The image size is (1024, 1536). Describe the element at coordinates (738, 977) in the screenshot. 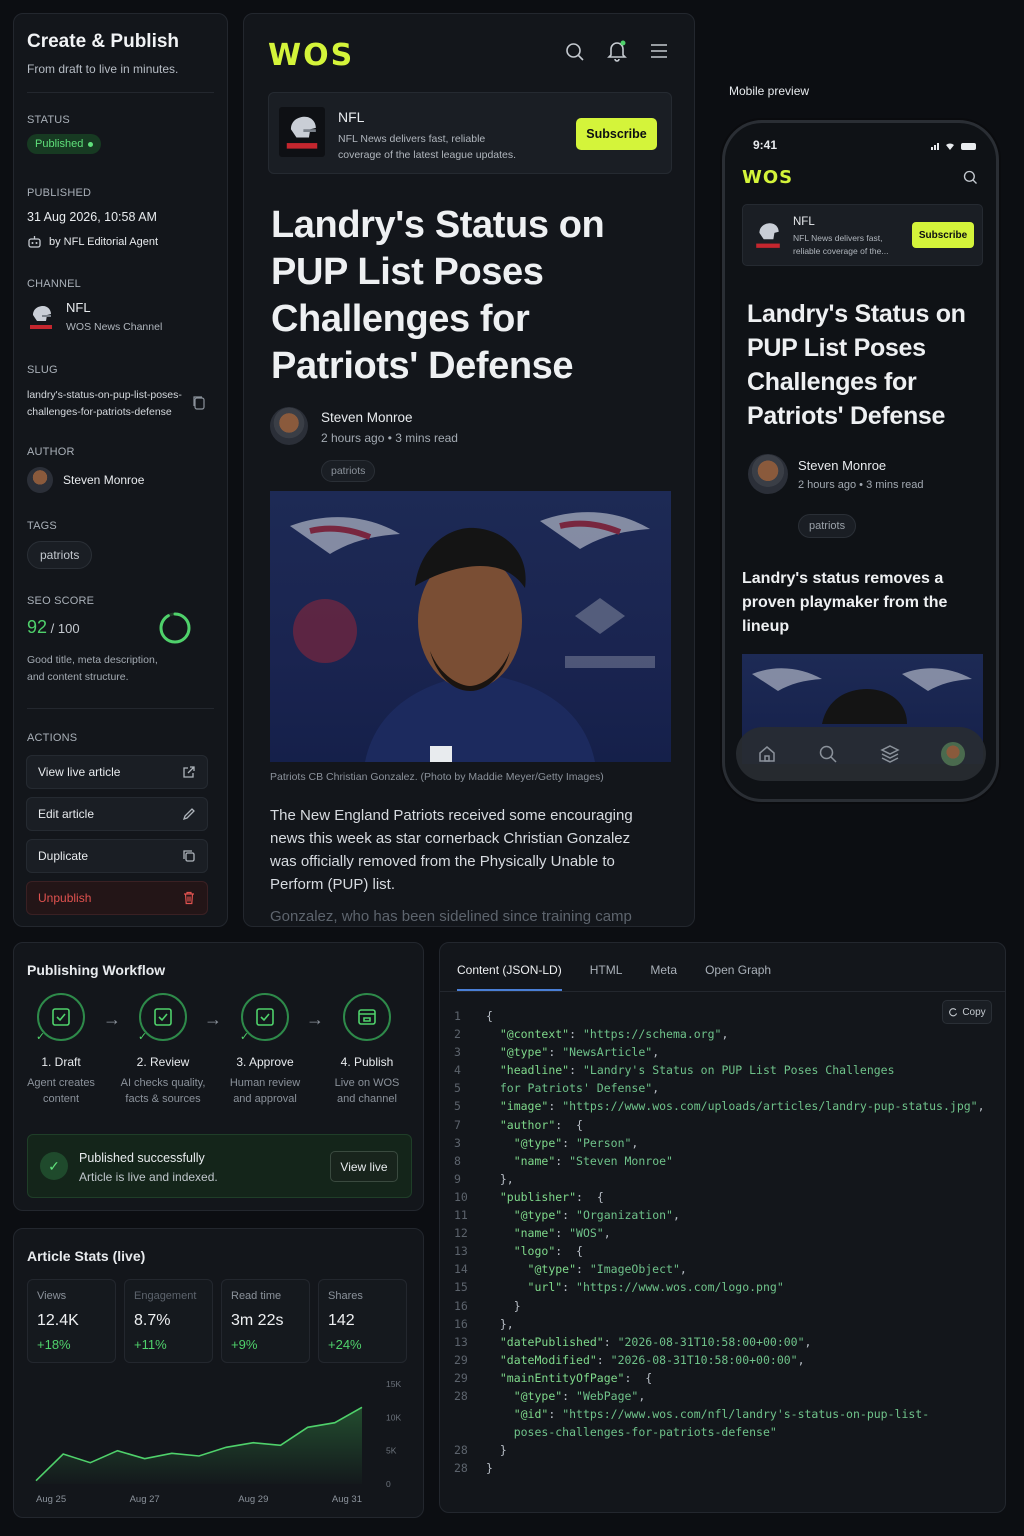

I see `tab-open-graph: Open Graph` at that location.